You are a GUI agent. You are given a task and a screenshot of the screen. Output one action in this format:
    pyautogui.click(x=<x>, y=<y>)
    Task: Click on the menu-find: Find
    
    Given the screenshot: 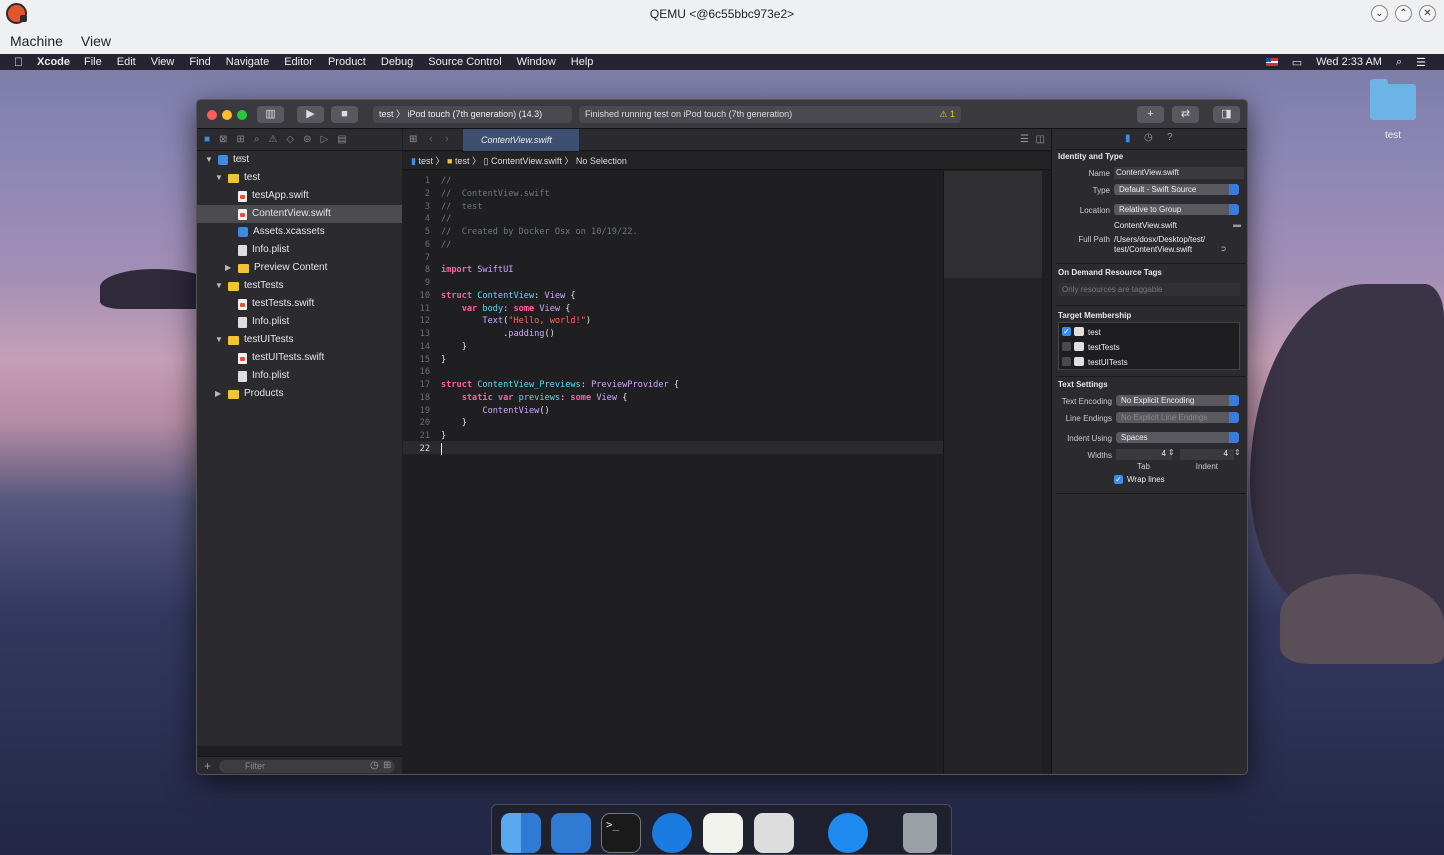 What is the action you would take?
    pyautogui.click(x=199, y=62)
    